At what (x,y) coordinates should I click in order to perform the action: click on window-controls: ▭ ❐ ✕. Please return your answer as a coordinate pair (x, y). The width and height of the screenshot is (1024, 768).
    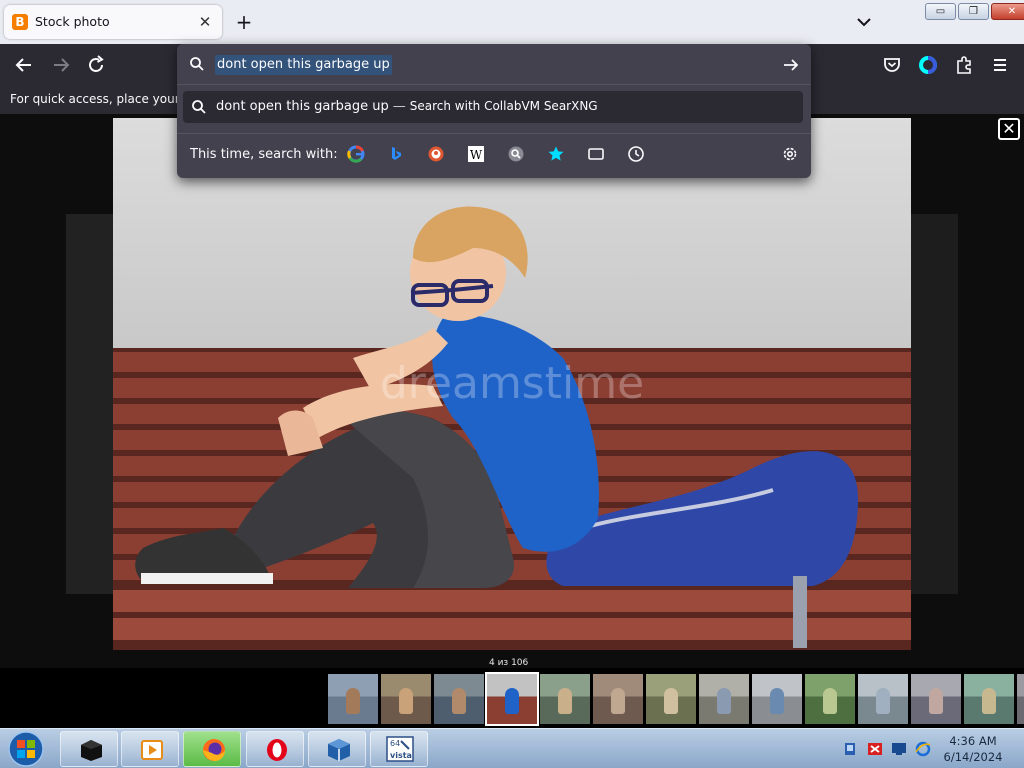
    Looking at the image, I should click on (974, 11).